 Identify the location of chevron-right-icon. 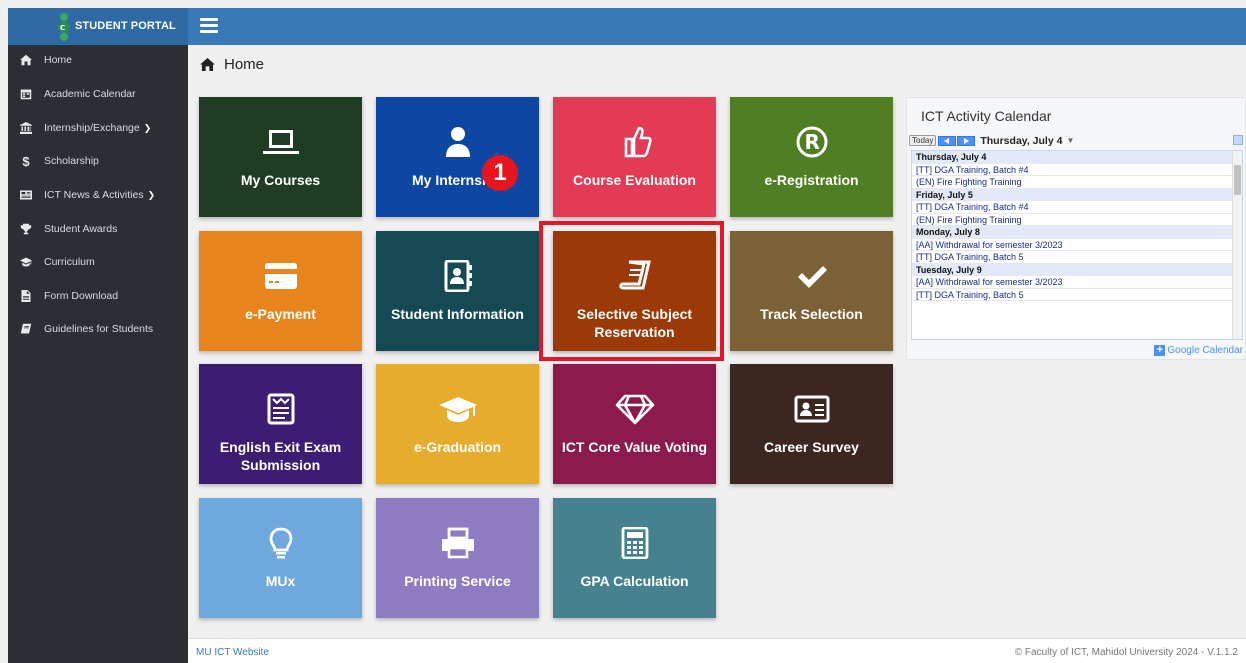
(967, 140).